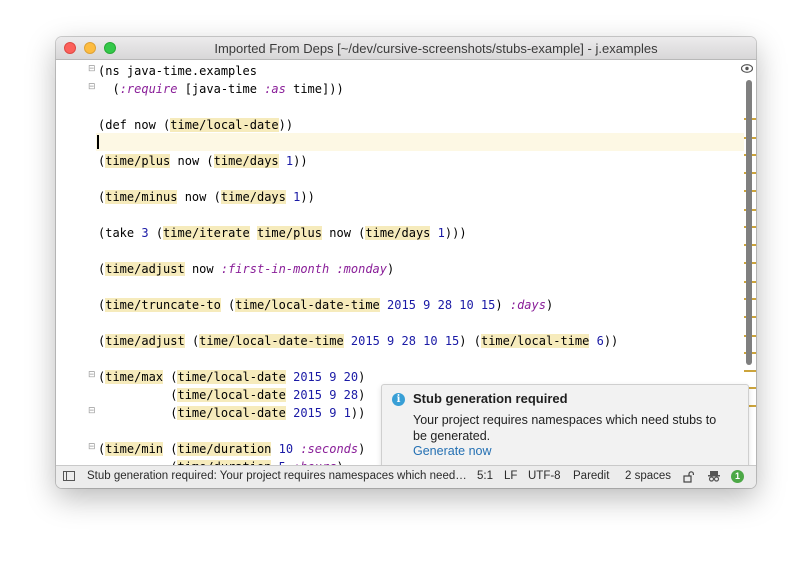 This screenshot has width=812, height=562. I want to click on vertical-scrollbar, so click(749, 222).